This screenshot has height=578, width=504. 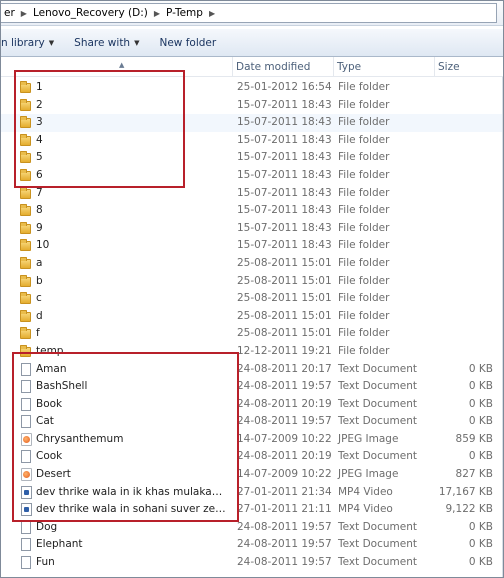 What do you see at coordinates (384, 67) in the screenshot?
I see `column-header-type: Type` at bounding box center [384, 67].